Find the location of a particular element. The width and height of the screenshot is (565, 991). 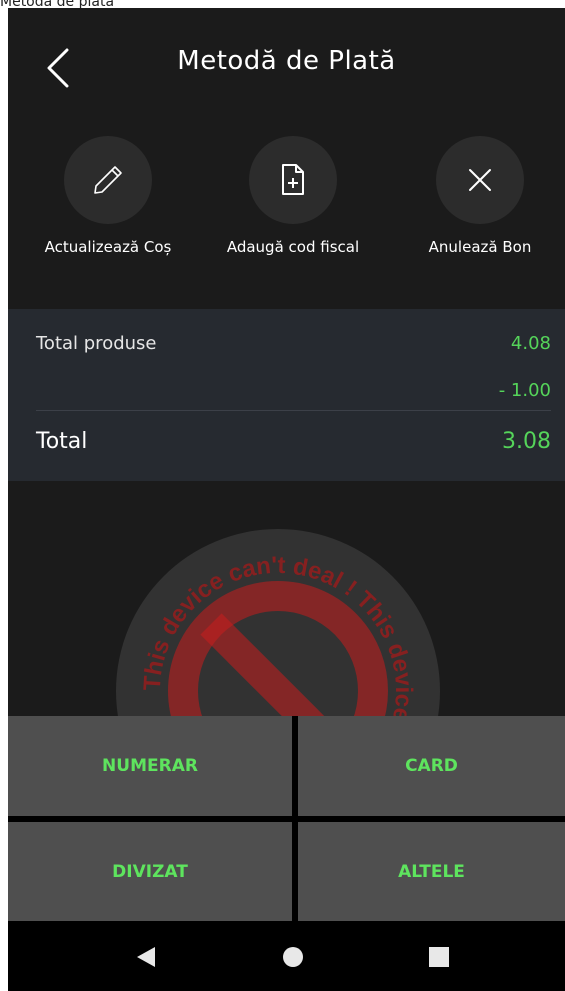

close-icon is located at coordinates (480, 180).